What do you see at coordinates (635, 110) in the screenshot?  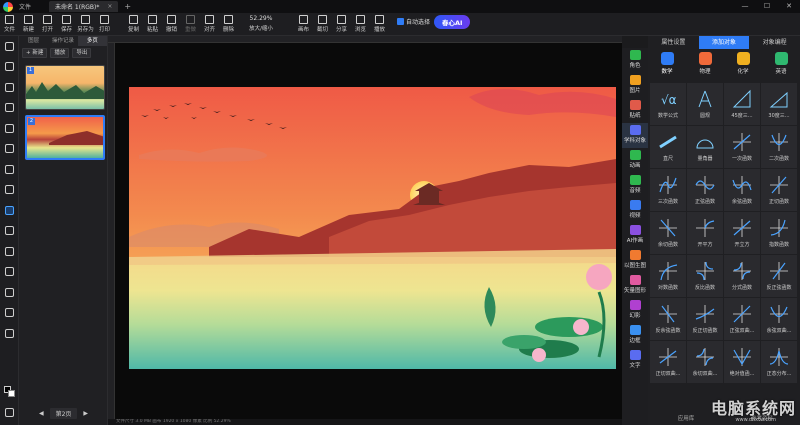 I see `category-sticker: 贴纸` at bounding box center [635, 110].